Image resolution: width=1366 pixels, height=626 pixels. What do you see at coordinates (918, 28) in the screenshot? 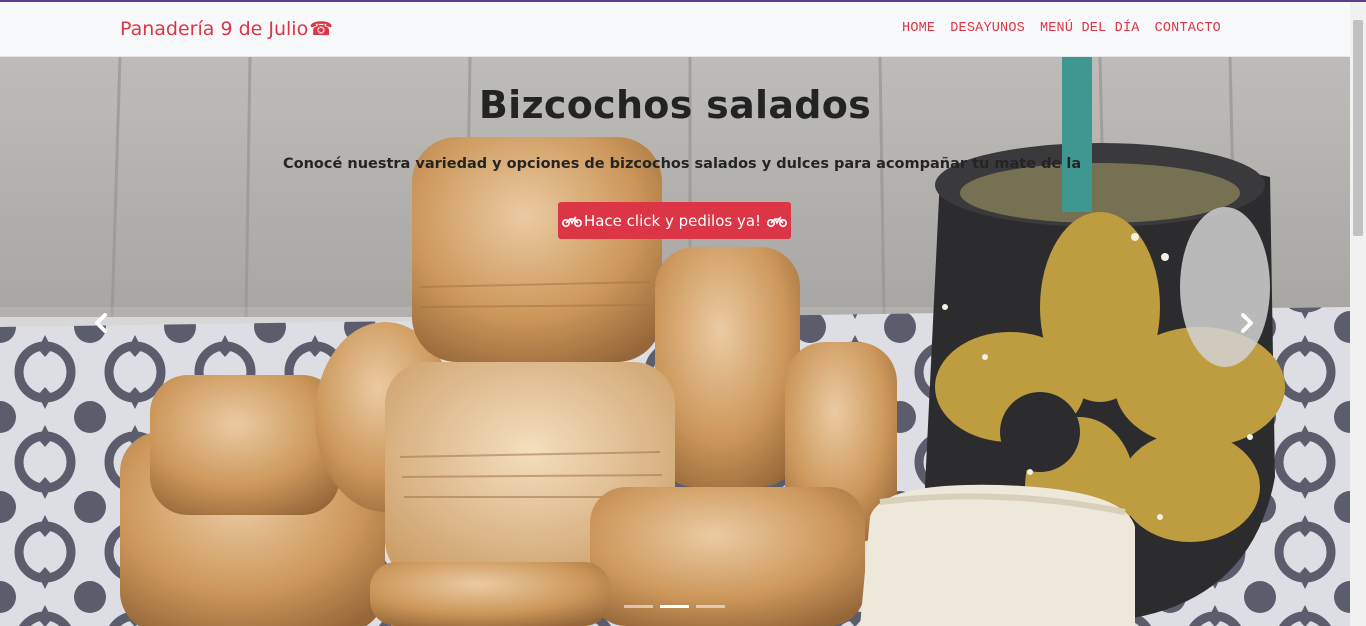
I see `nav-link-home: HOME` at bounding box center [918, 28].